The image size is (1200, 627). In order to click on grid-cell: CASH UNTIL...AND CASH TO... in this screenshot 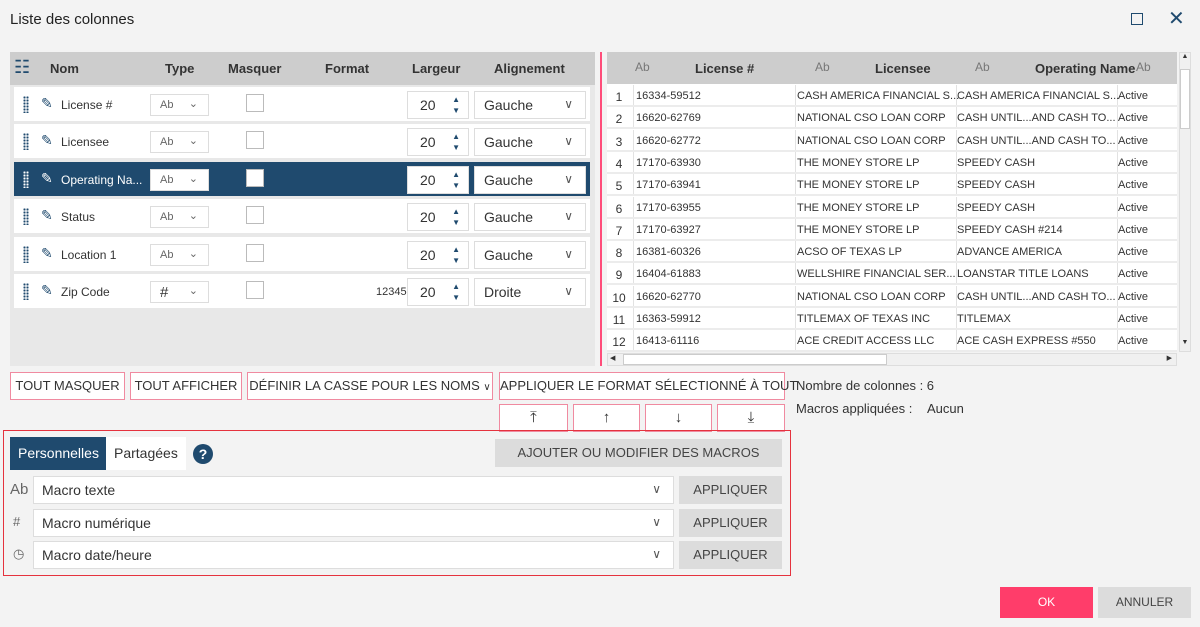, I will do `click(1036, 296)`.